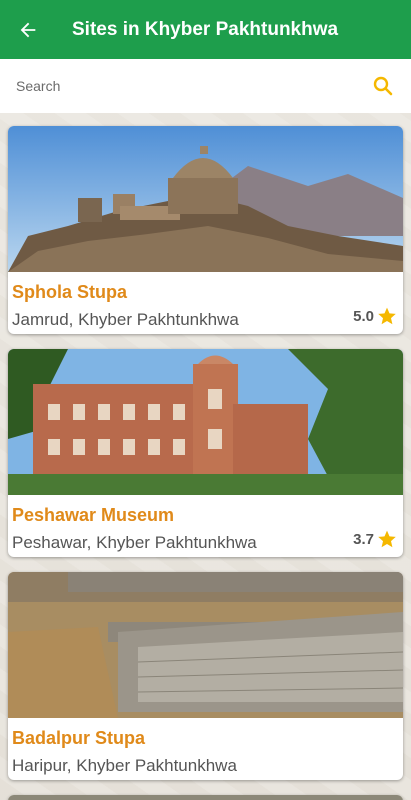  I want to click on rating: 5.0, so click(375, 316).